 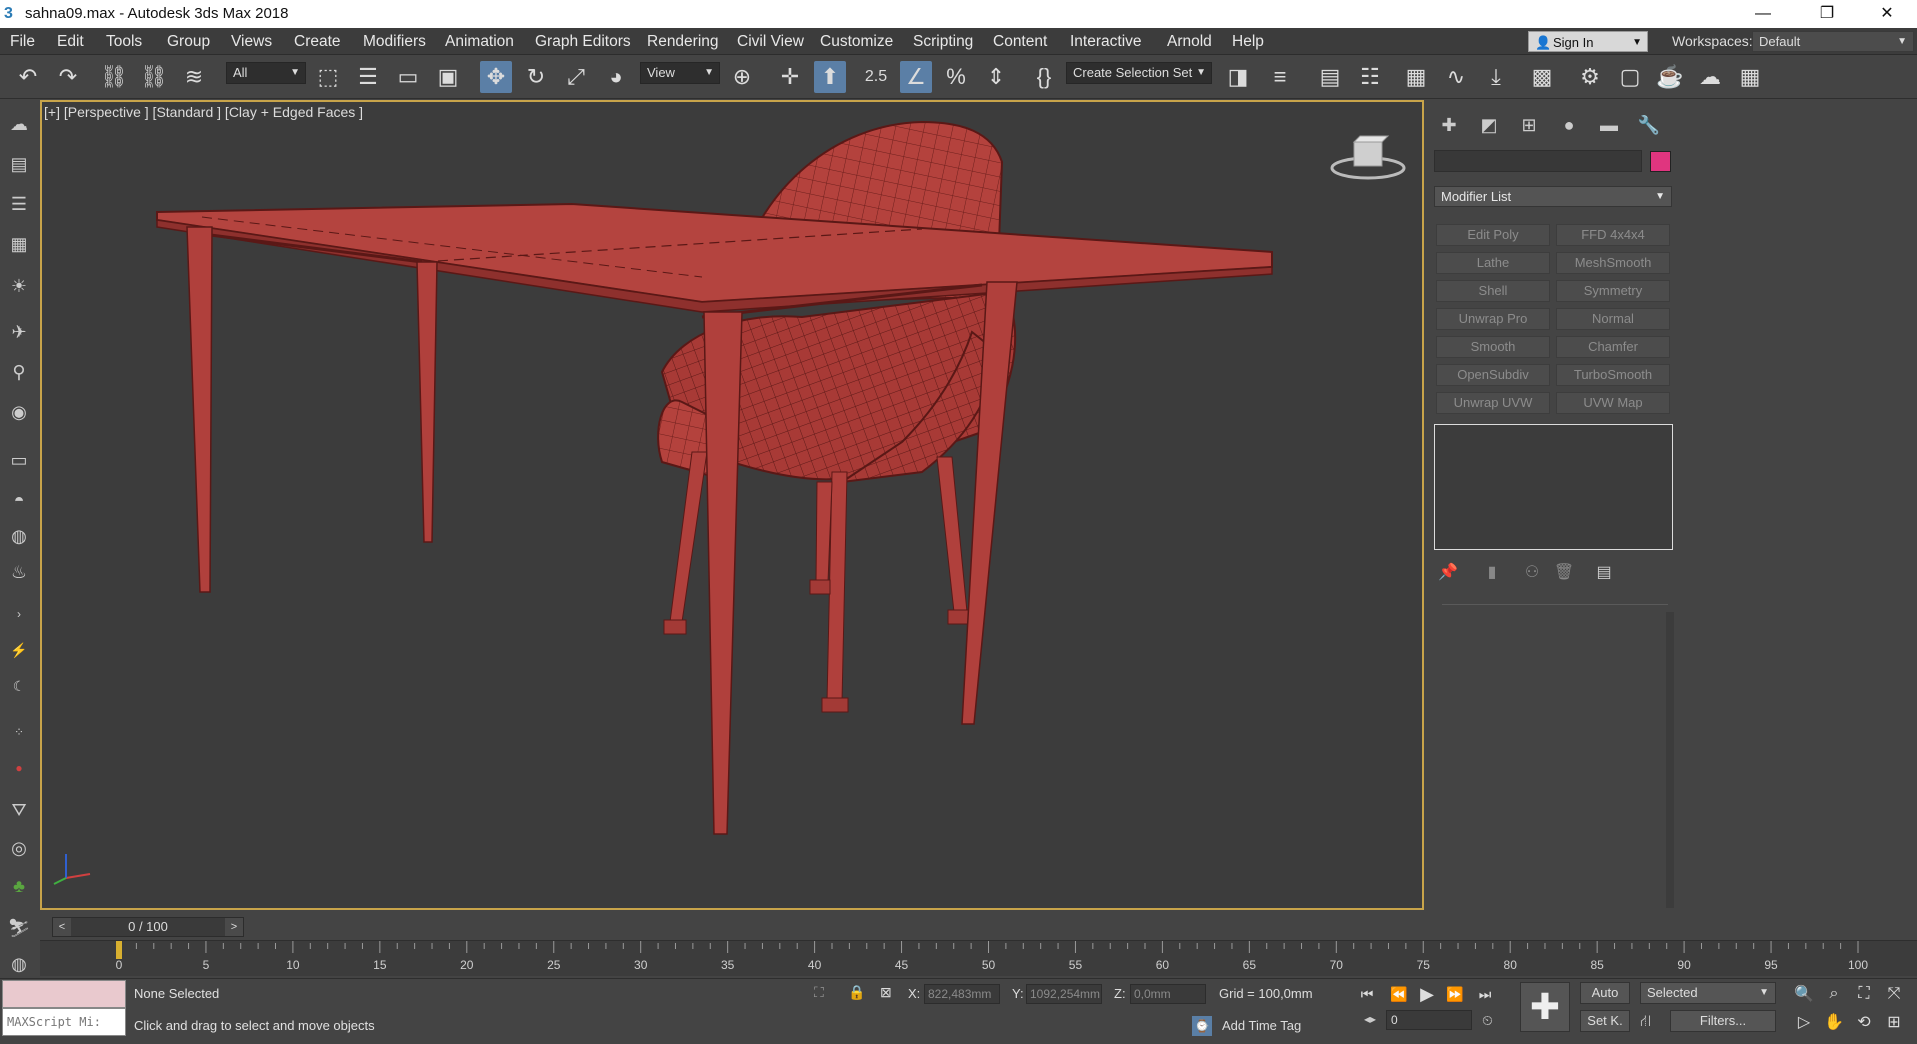 I want to click on go-to-start-icon: ⏮, so click(x=1367, y=994).